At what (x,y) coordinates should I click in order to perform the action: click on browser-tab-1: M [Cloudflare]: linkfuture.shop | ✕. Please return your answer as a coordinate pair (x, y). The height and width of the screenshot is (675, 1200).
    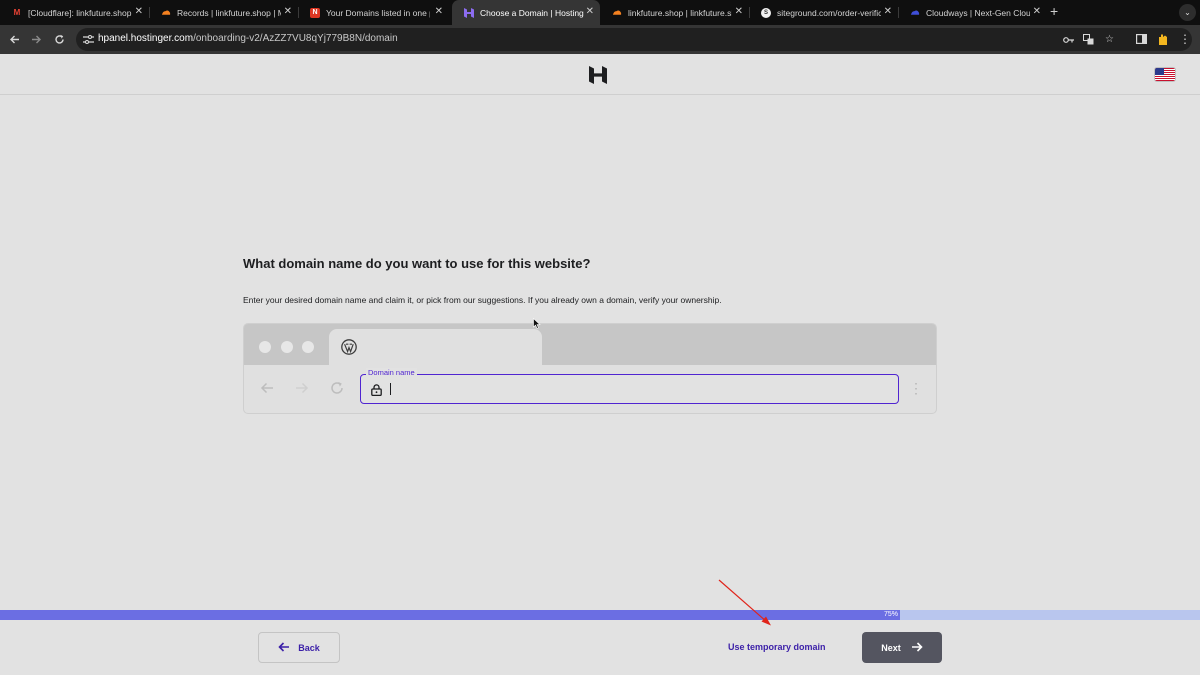
    Looking at the image, I should click on (75, 12).